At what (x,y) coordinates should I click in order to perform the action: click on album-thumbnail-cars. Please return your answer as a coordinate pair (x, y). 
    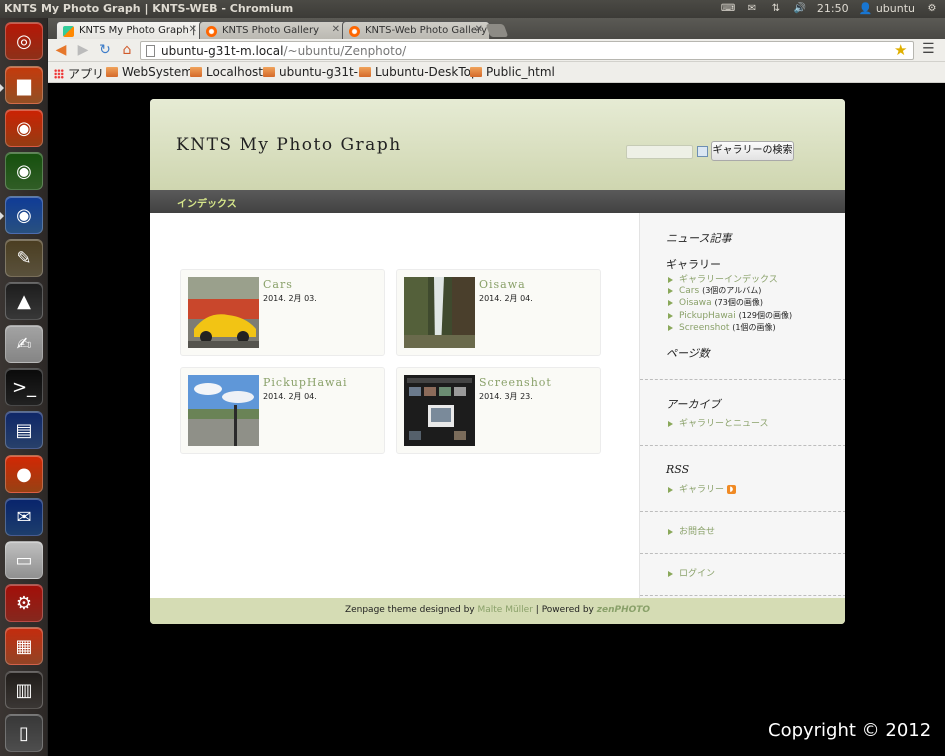
    Looking at the image, I should click on (223, 312).